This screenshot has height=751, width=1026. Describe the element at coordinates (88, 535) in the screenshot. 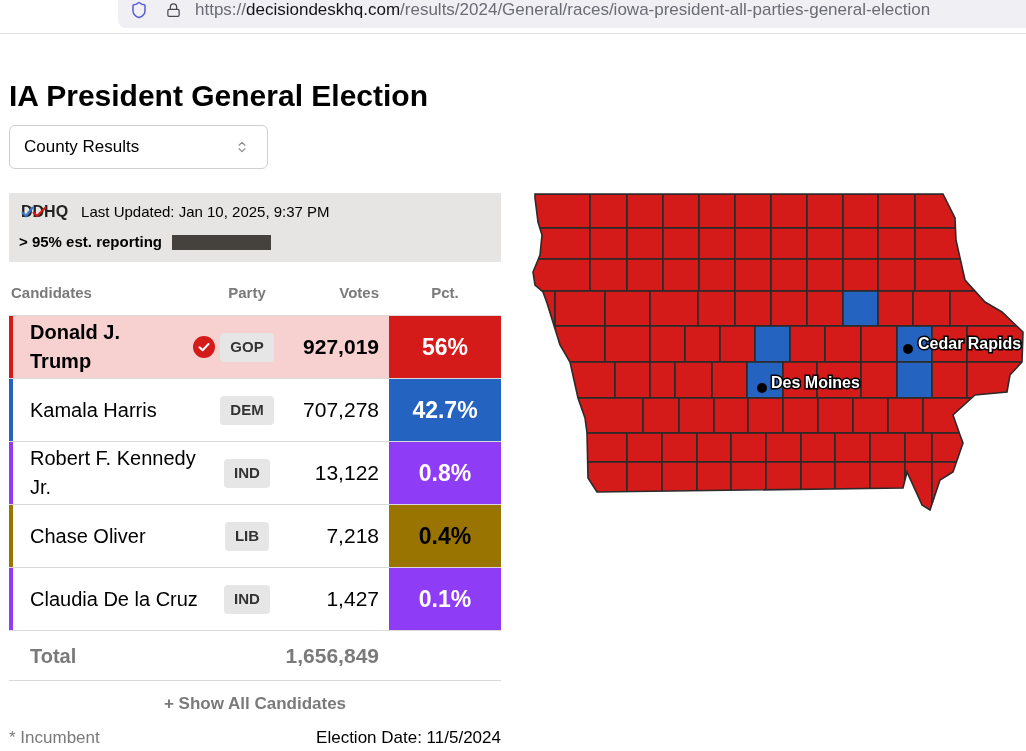

I see `candidate-name: Chase Oliver` at that location.